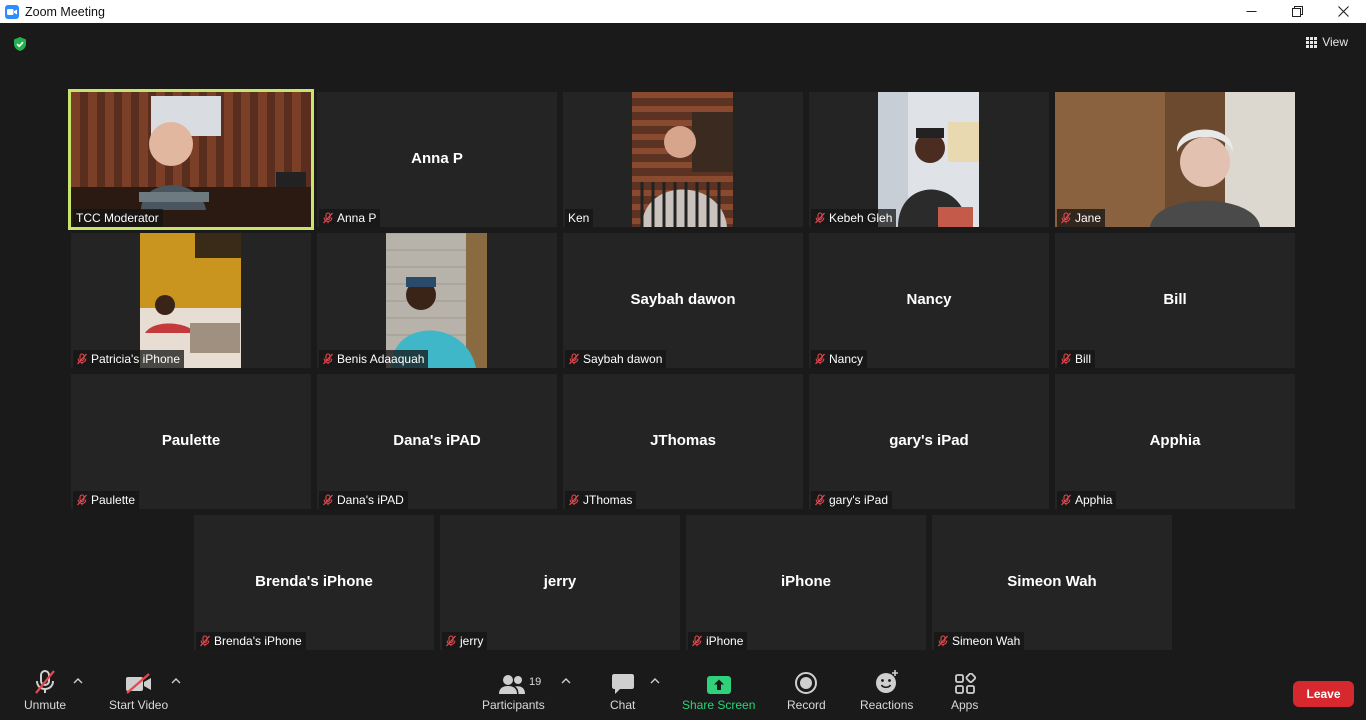  I want to click on video-tile-iphone: iPhone iPhone, so click(806, 582).